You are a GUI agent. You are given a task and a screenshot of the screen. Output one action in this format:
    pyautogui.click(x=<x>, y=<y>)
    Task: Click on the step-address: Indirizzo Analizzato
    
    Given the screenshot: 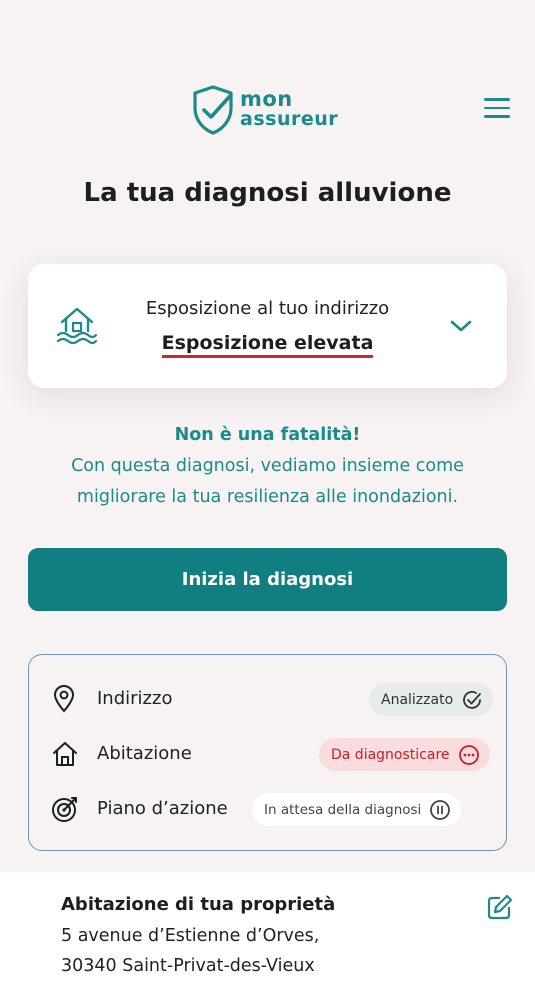 What is the action you would take?
    pyautogui.click(x=267, y=699)
    